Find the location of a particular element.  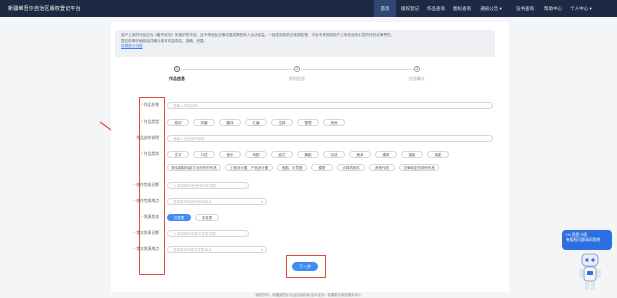

type-chip: 地图、示意图 is located at coordinates (292, 167).